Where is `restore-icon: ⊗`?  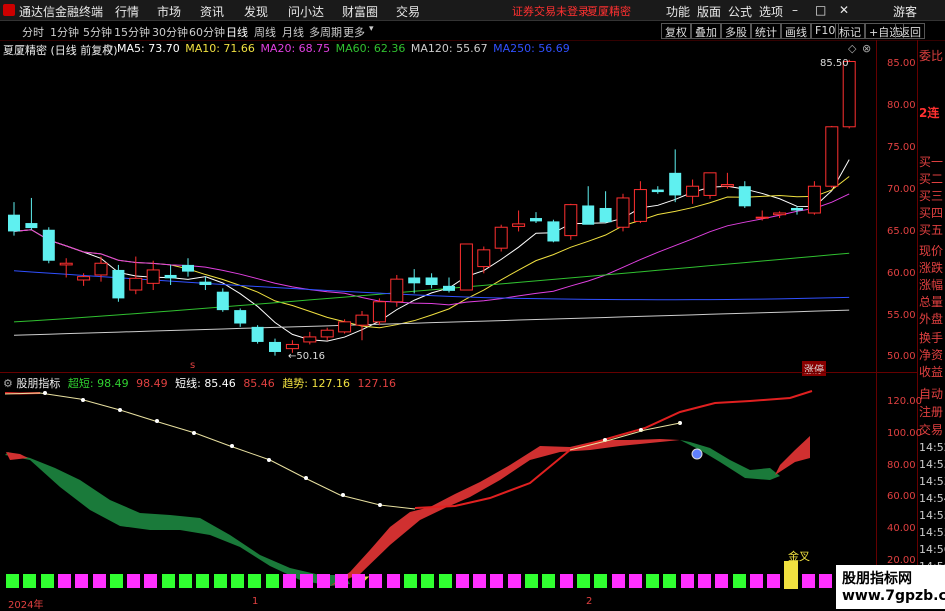
restore-icon: ⊗ is located at coordinates (866, 48).